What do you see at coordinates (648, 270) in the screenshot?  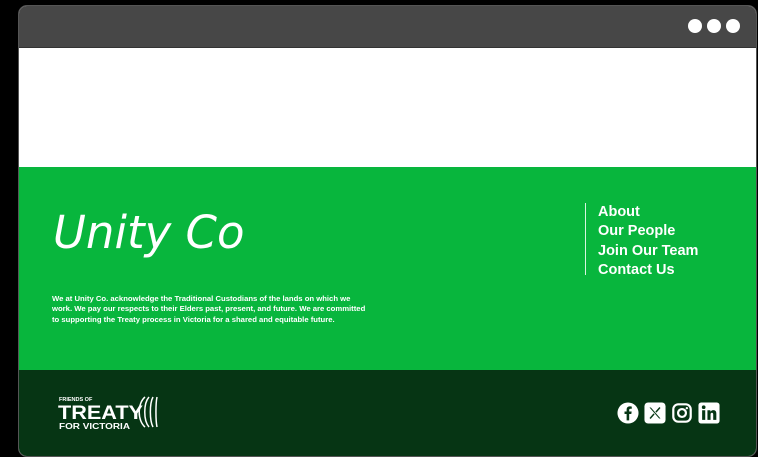 I see `nav-link-contact-us: Contact Us` at bounding box center [648, 270].